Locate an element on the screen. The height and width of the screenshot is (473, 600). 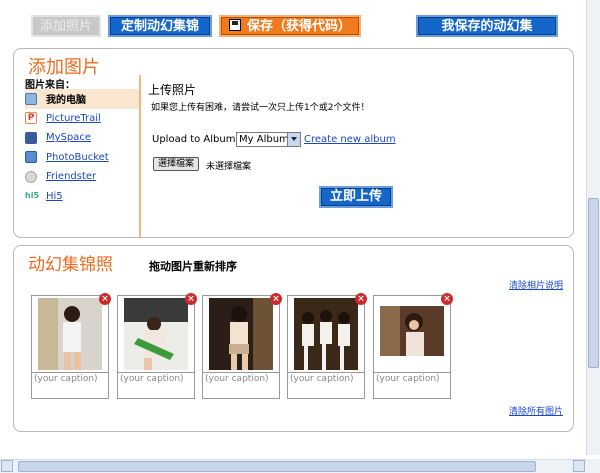
upload-now-button: 立即上传 is located at coordinates (356, 197).